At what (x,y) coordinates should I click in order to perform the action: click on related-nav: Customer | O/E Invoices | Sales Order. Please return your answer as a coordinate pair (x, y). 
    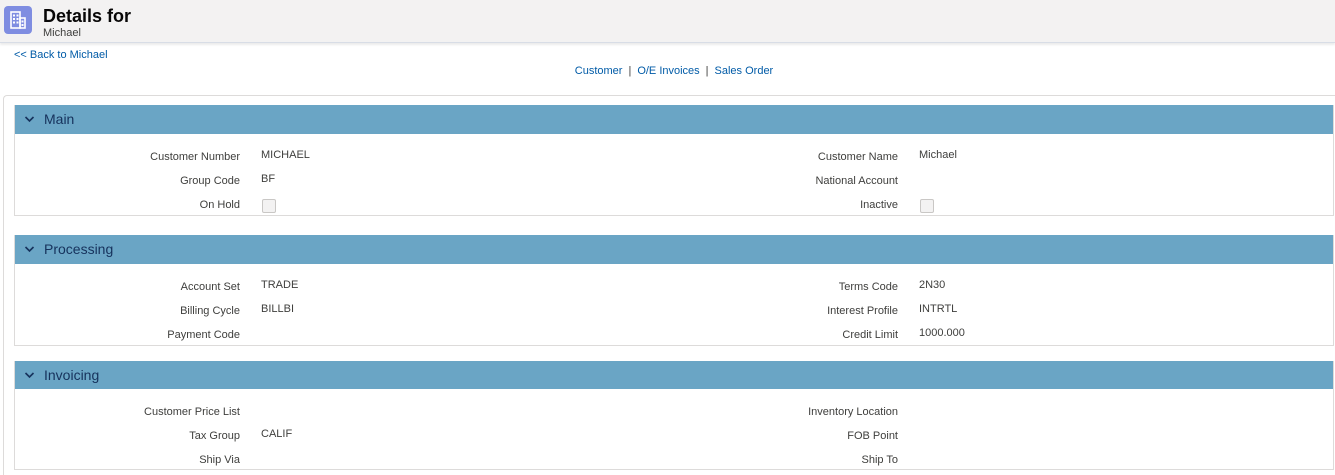
    Looking at the image, I should click on (667, 71).